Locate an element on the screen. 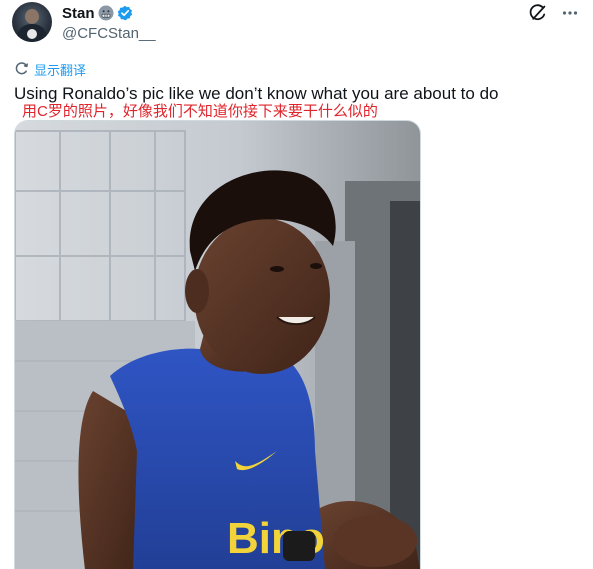 This screenshot has width=593, height=569. verified-badge-icon is located at coordinates (125, 13).